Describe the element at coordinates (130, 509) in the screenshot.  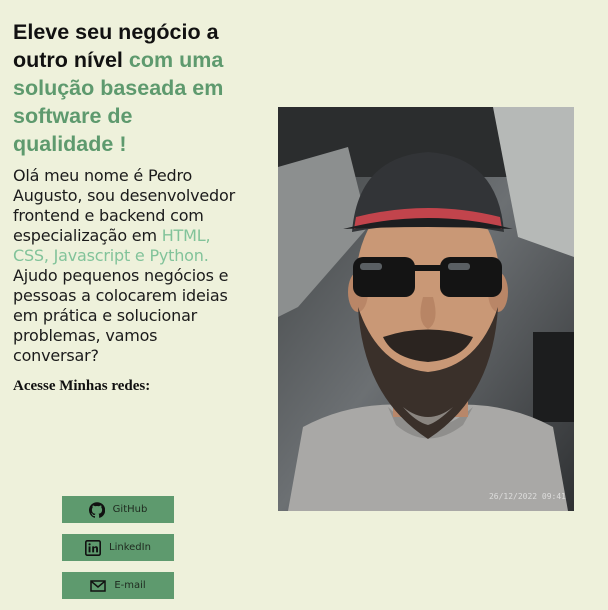
I see `github-label: GitHub` at that location.